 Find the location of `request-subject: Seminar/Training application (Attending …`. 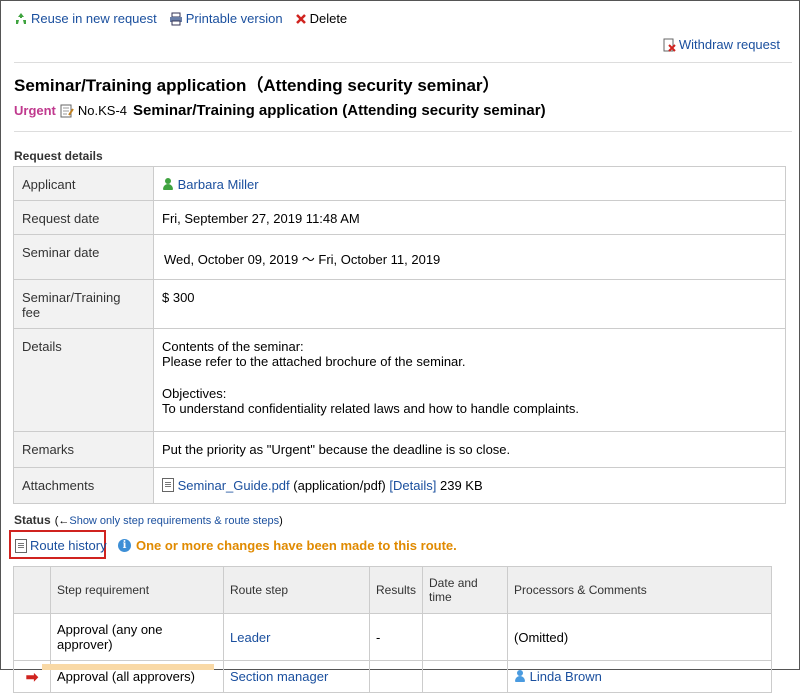

request-subject: Seminar/Training application (Attending … is located at coordinates (339, 110).